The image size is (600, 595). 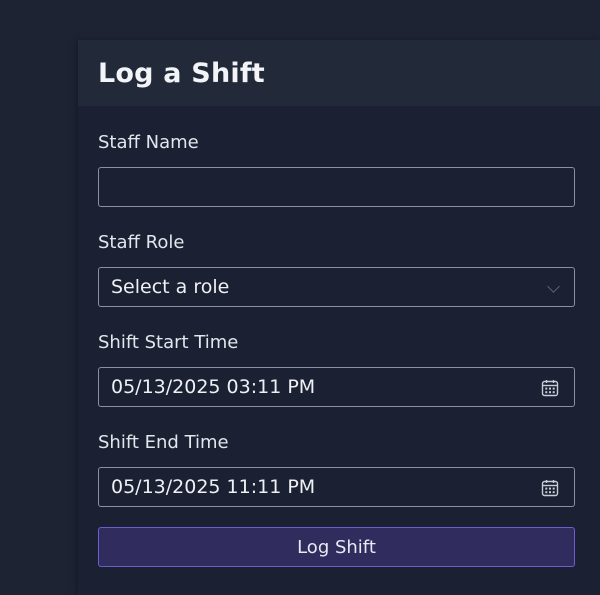 I want to click on staff-role-selected-value: Select a role, so click(x=170, y=287).